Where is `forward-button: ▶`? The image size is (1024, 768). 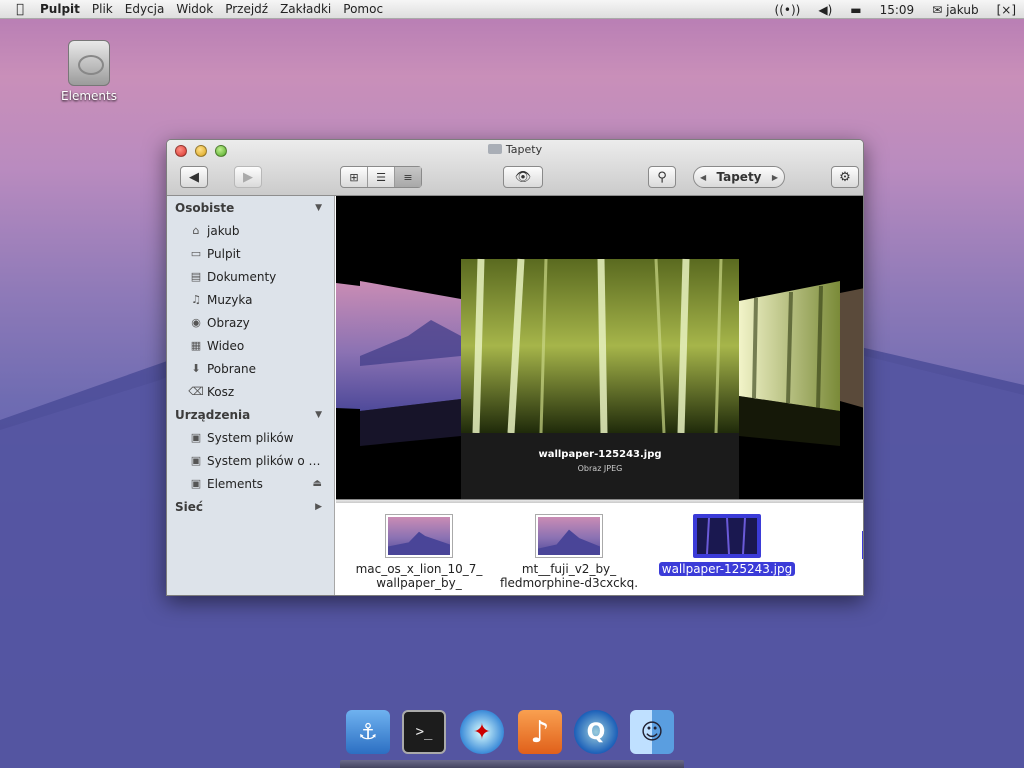 forward-button: ▶ is located at coordinates (248, 177).